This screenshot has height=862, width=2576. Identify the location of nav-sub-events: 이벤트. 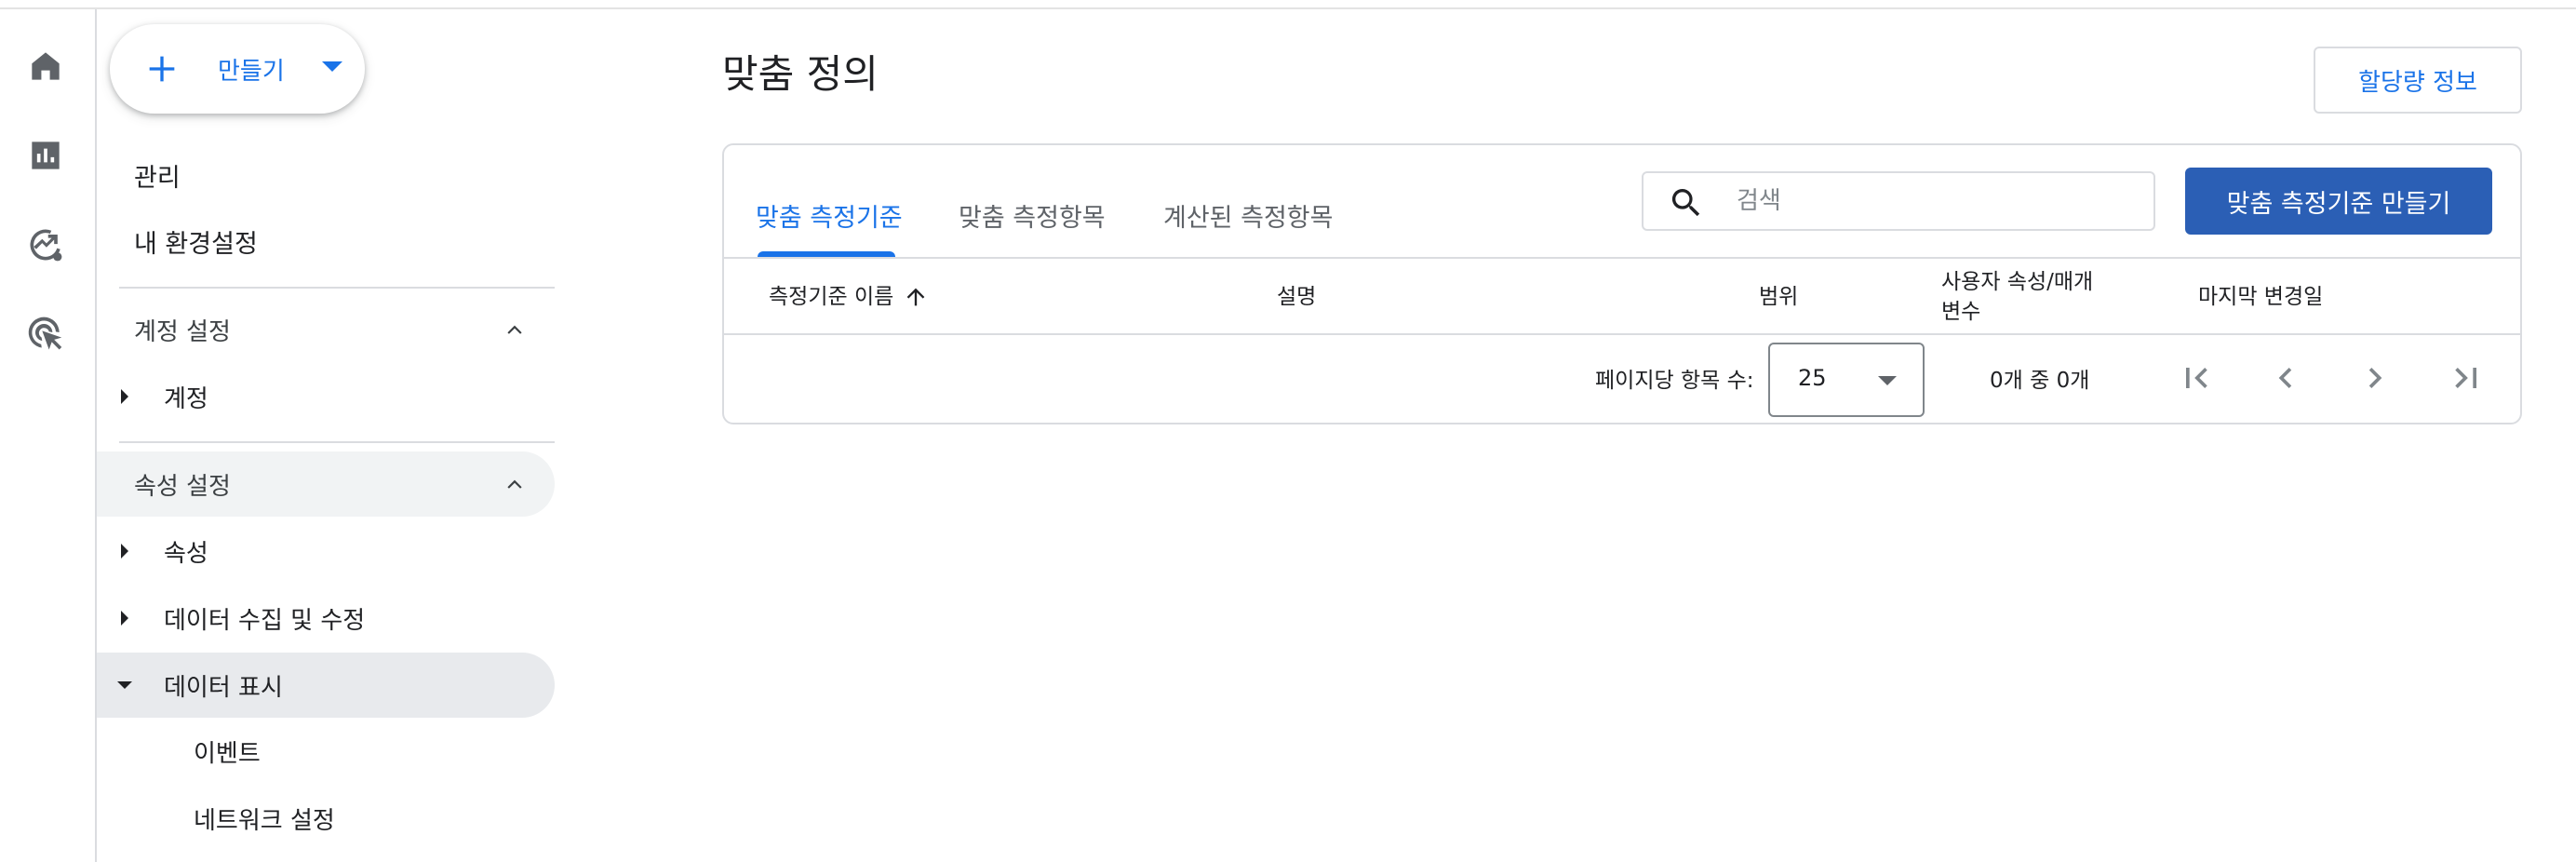
(227, 751).